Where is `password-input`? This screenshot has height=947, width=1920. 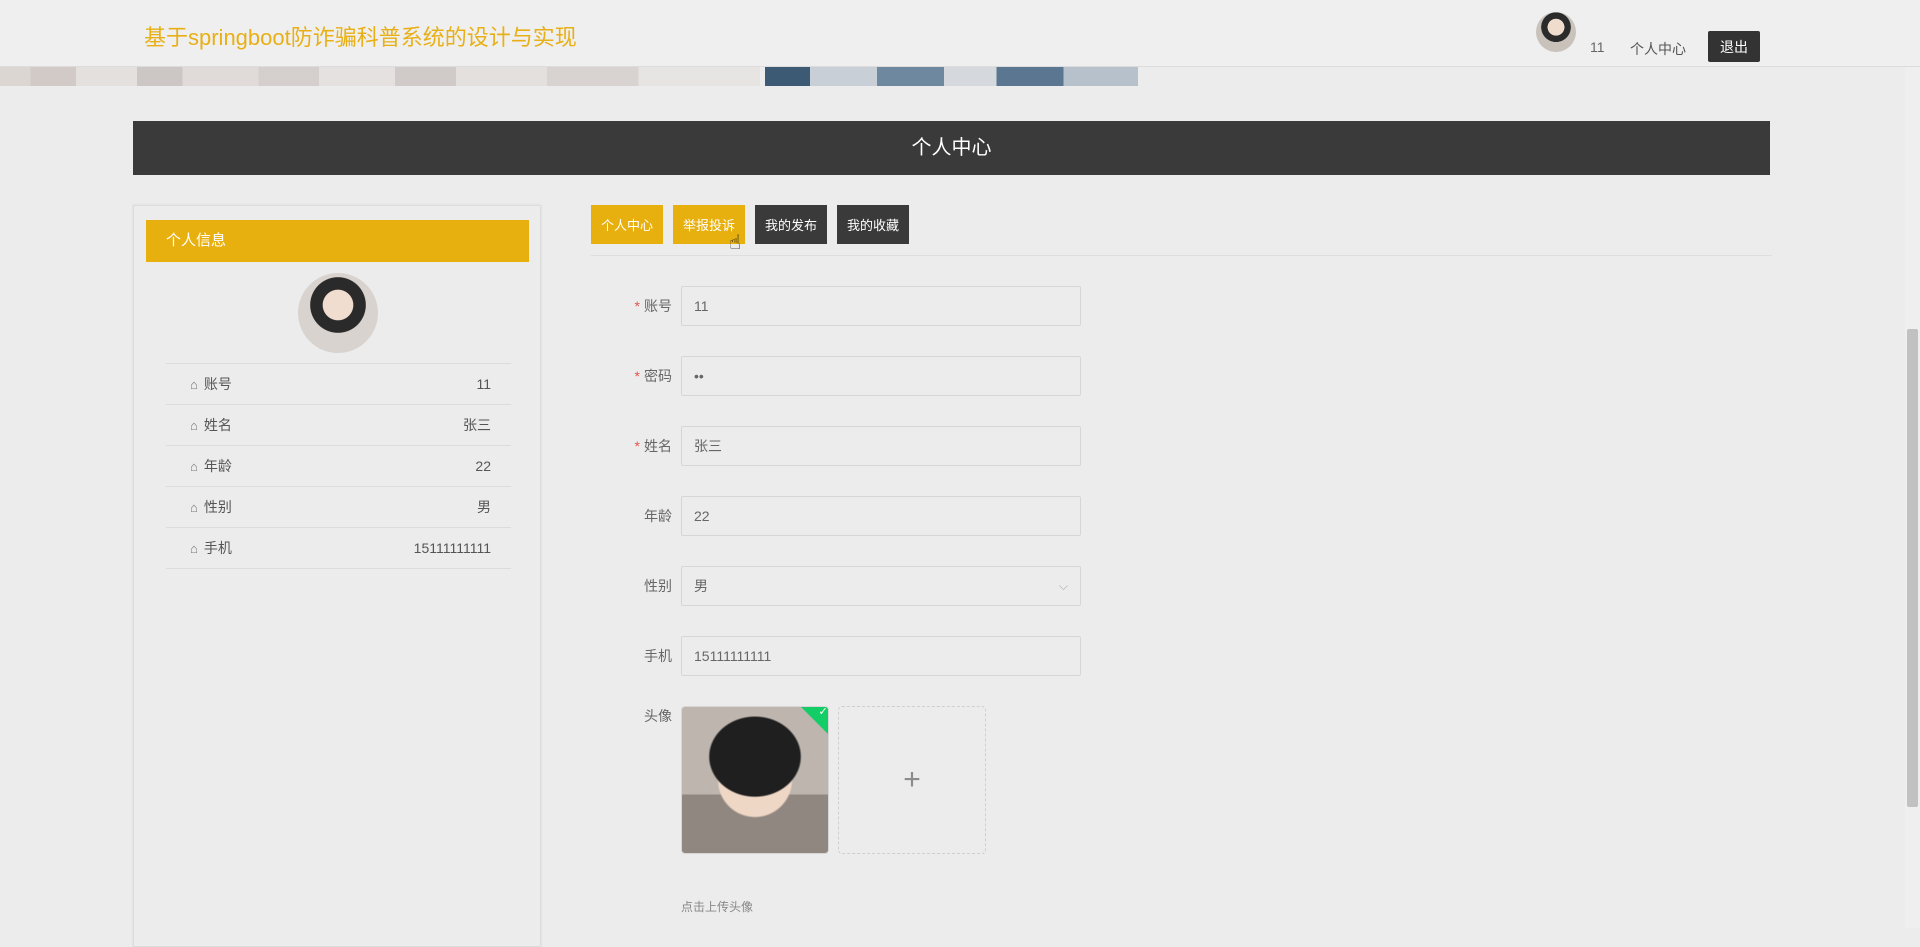
password-input is located at coordinates (881, 376).